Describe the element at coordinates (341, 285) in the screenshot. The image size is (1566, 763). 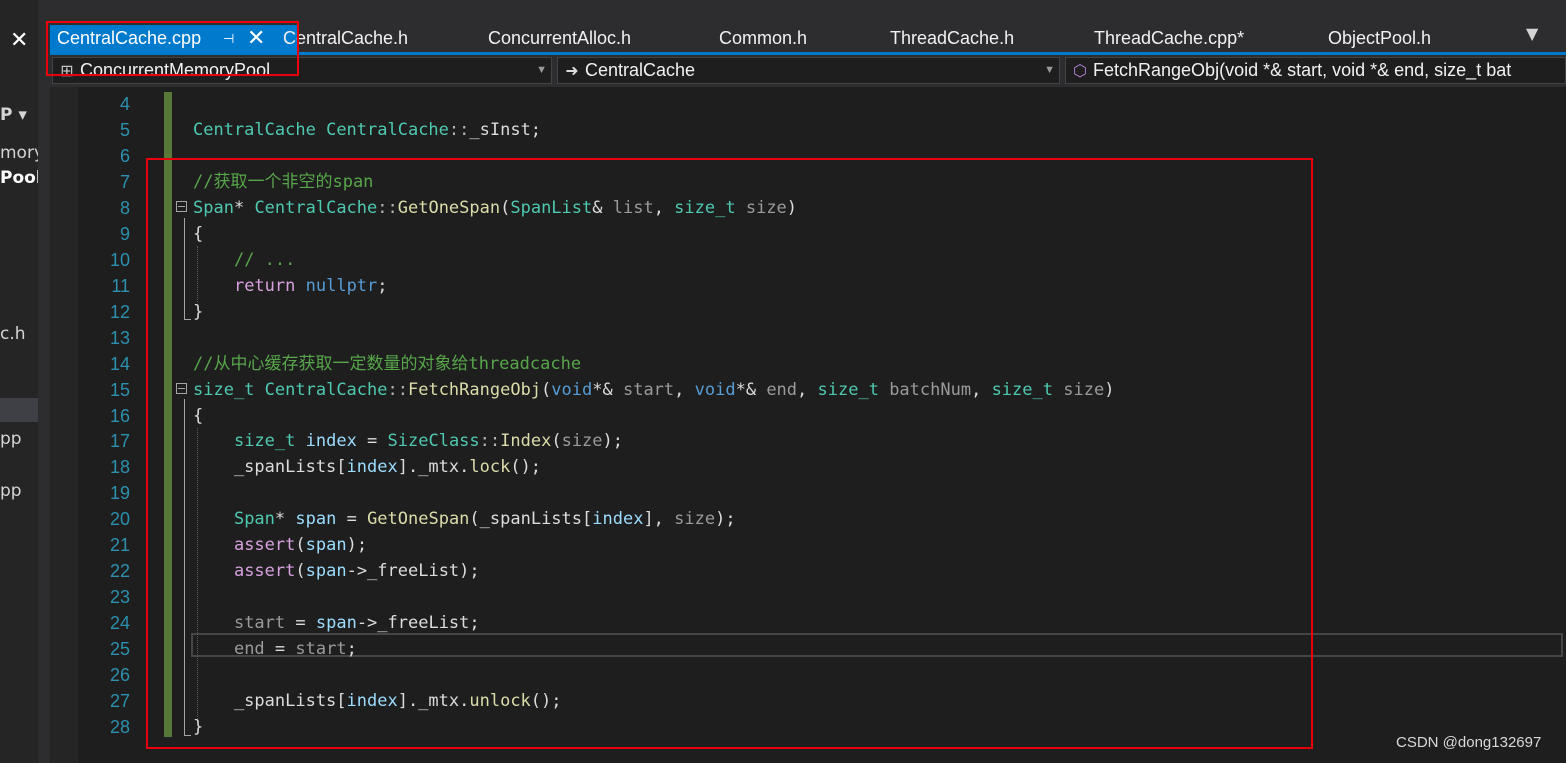
I see `code-token: nullptr` at that location.